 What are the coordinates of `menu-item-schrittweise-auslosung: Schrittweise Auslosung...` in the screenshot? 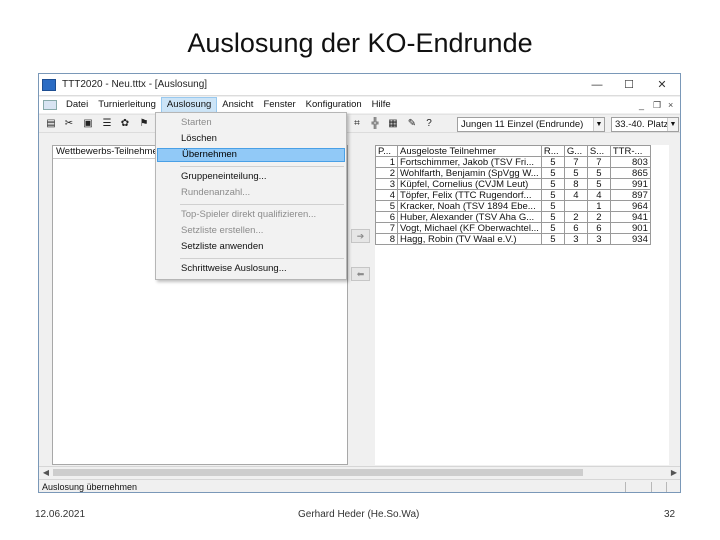 It's located at (251, 269).